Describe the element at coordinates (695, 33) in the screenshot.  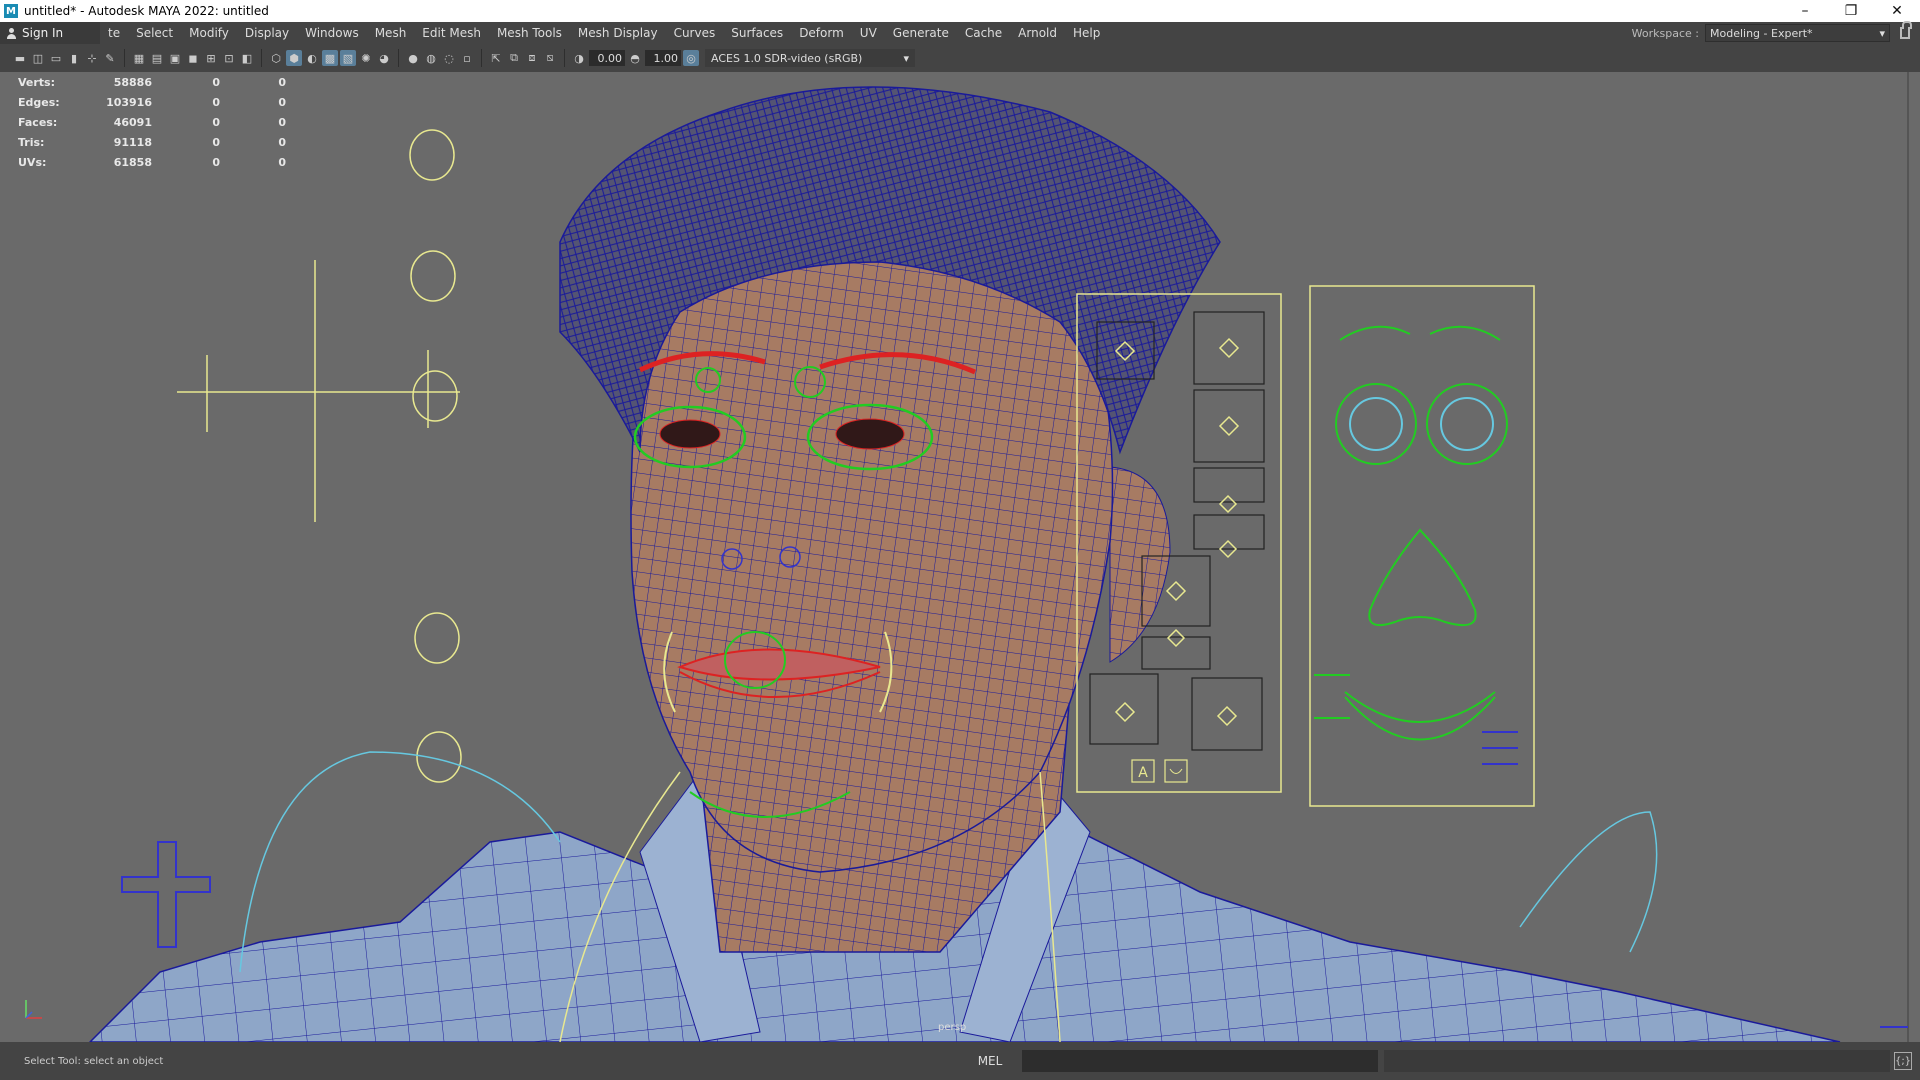
I see `menu-item-curves: Curves` at that location.